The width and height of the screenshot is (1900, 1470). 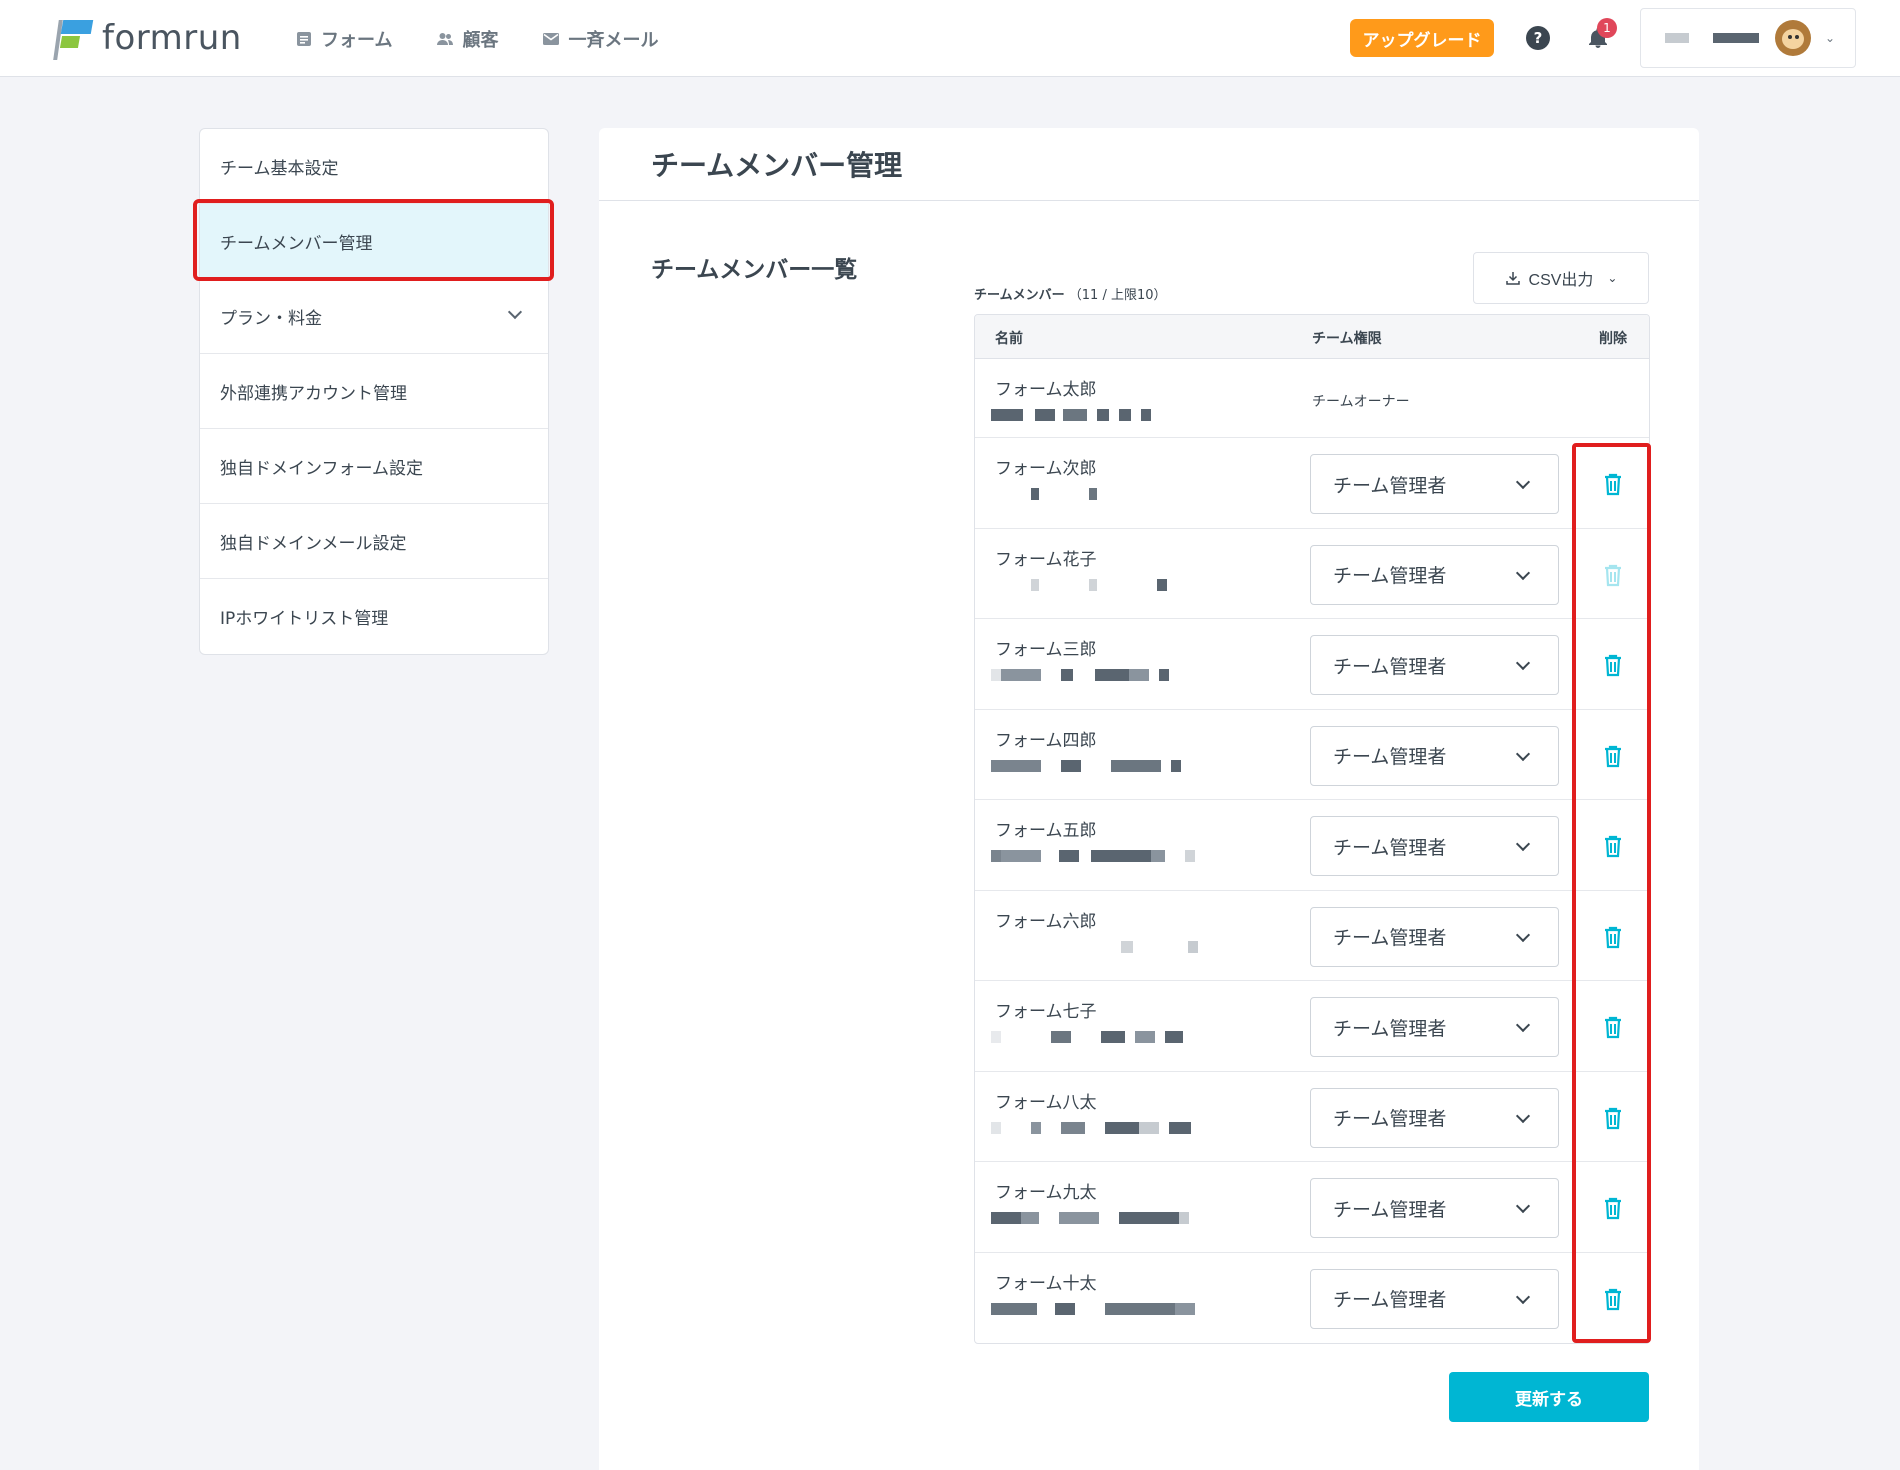 I want to click on account-menu: ⌄, so click(x=1748, y=38).